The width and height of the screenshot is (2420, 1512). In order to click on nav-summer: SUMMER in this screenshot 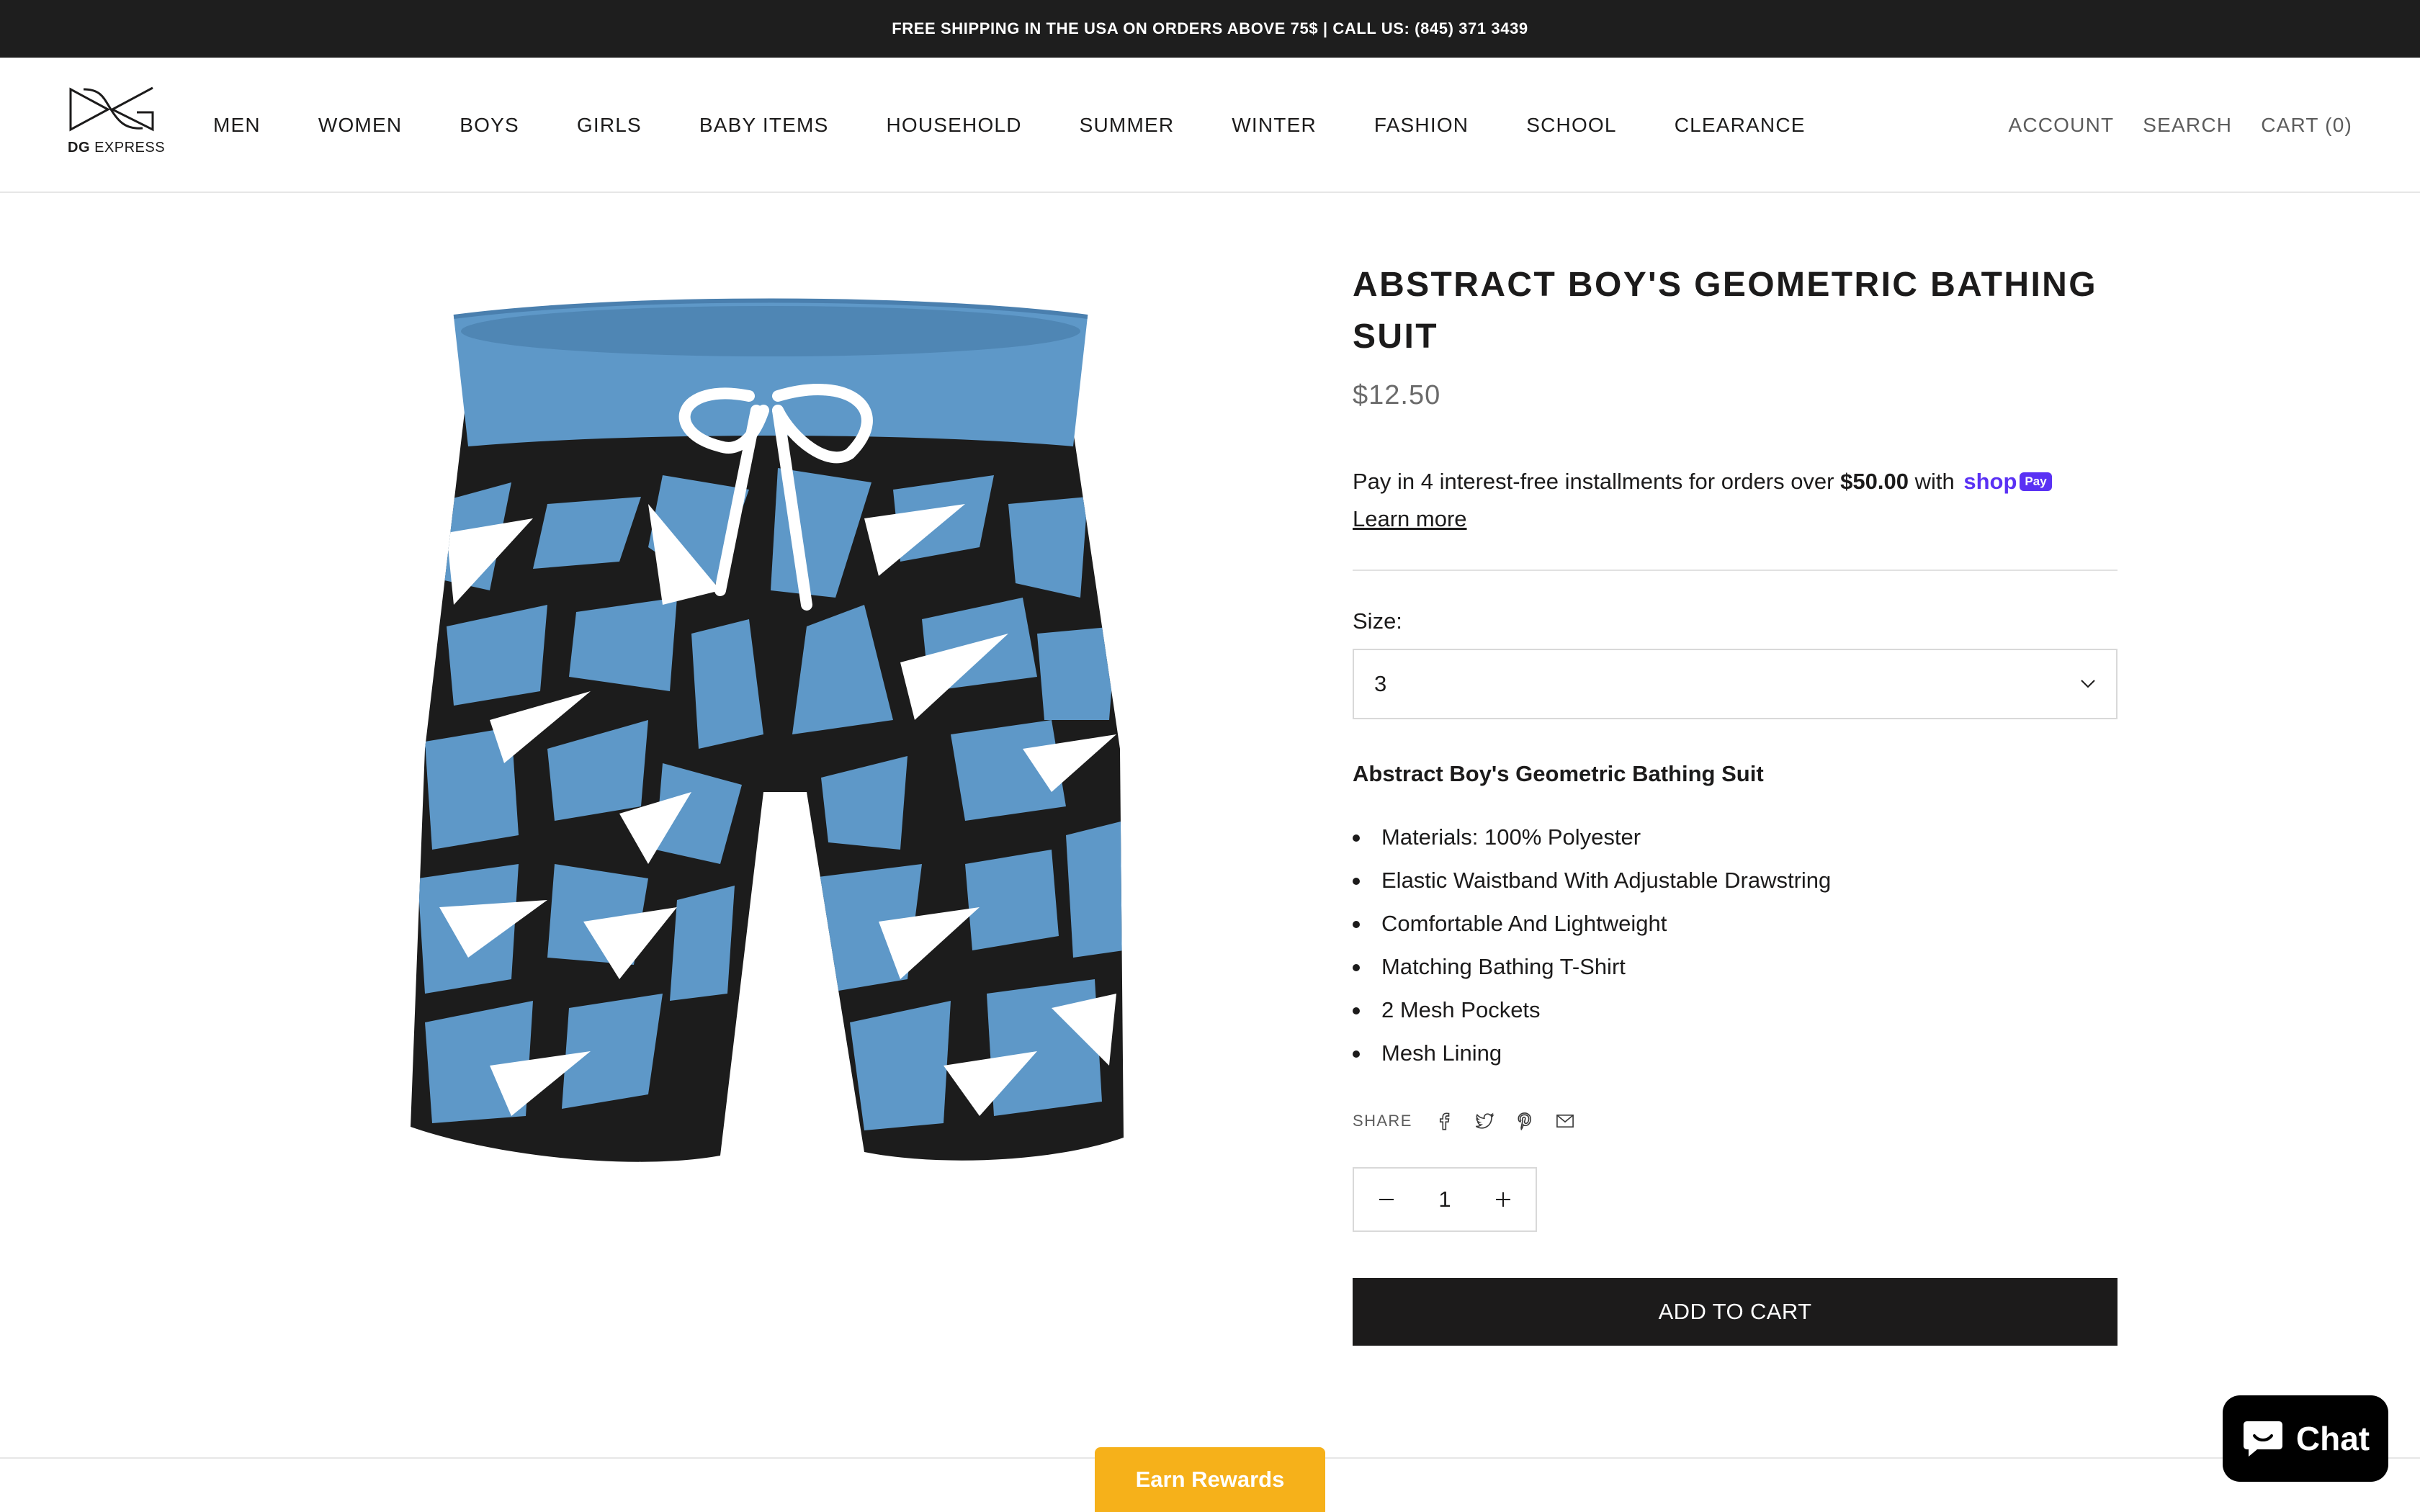, I will do `click(1127, 125)`.